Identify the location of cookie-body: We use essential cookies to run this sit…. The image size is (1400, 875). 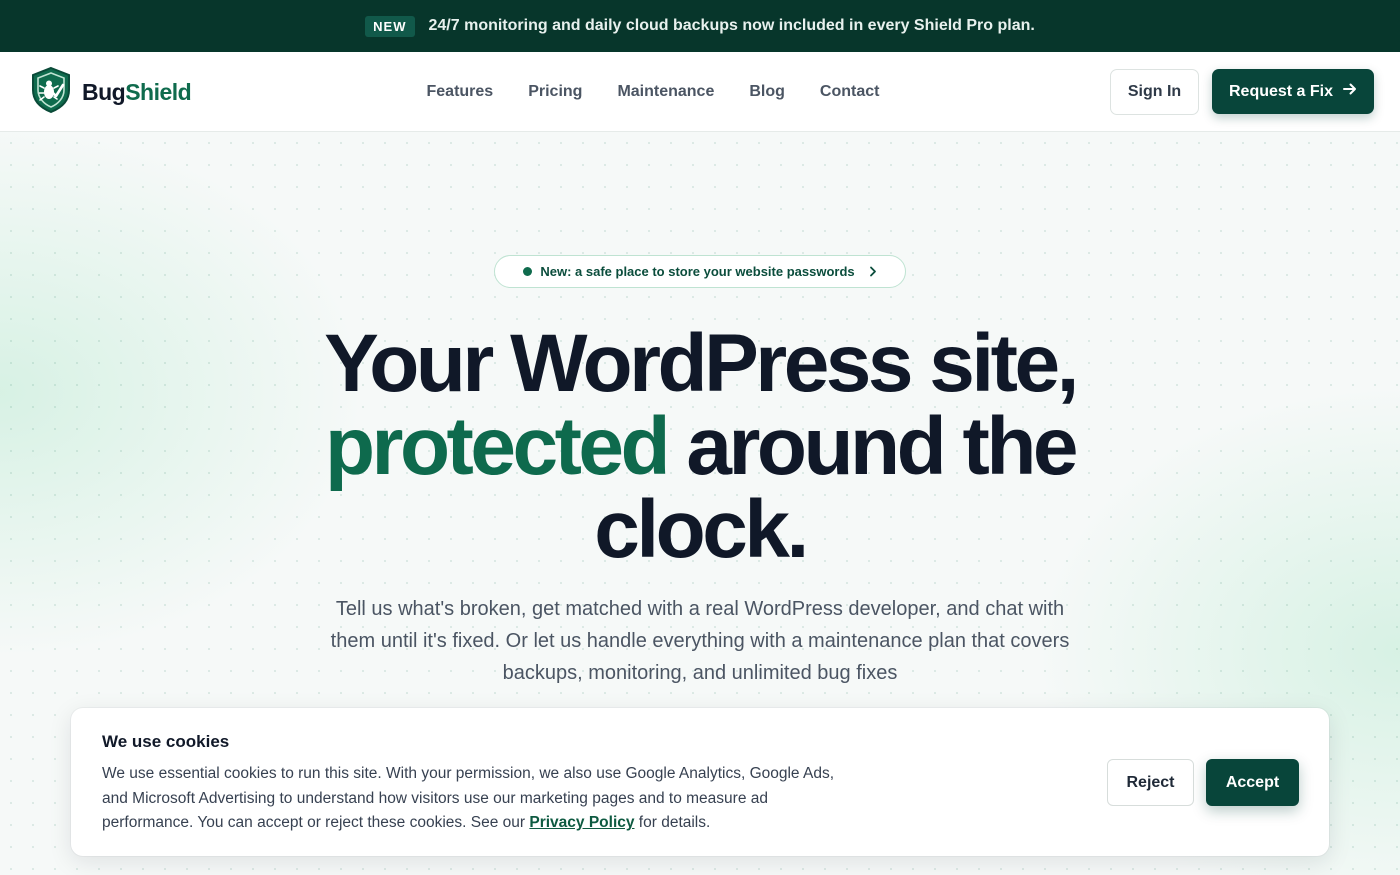
(468, 798).